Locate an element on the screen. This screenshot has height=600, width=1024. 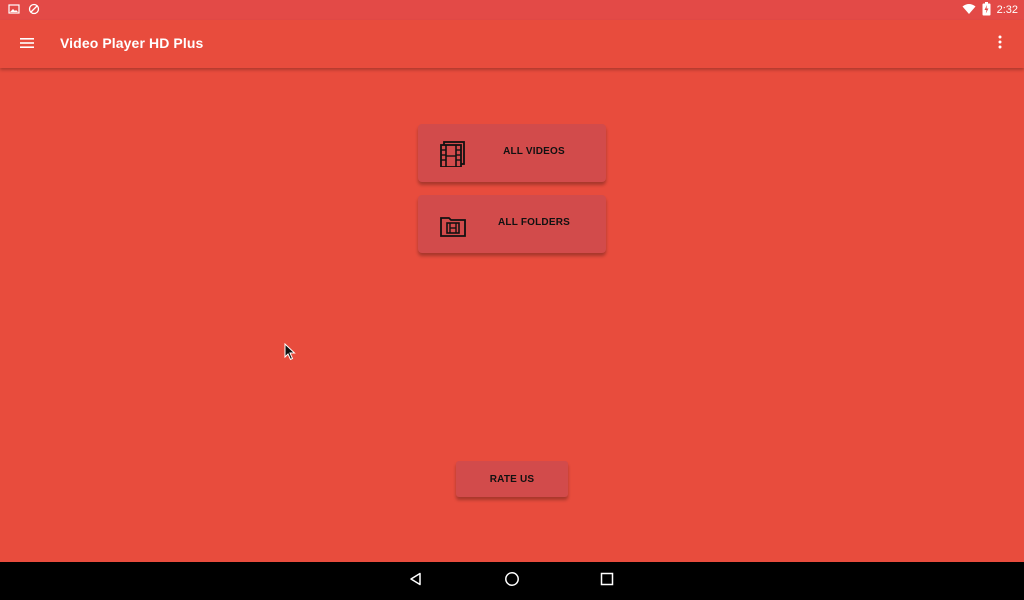
status-bar: 2:32 is located at coordinates (512, 10).